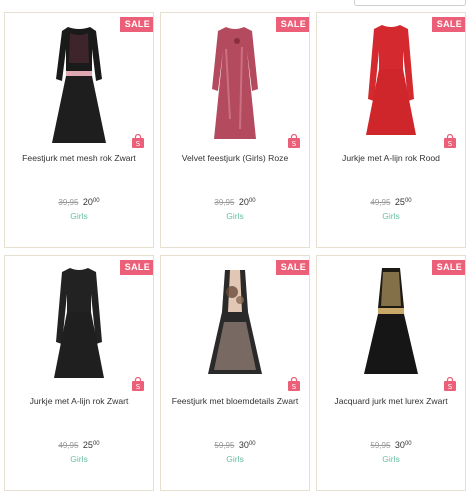  I want to click on product-title: Feestjurk met bloemdetails Zwart, so click(235, 401).